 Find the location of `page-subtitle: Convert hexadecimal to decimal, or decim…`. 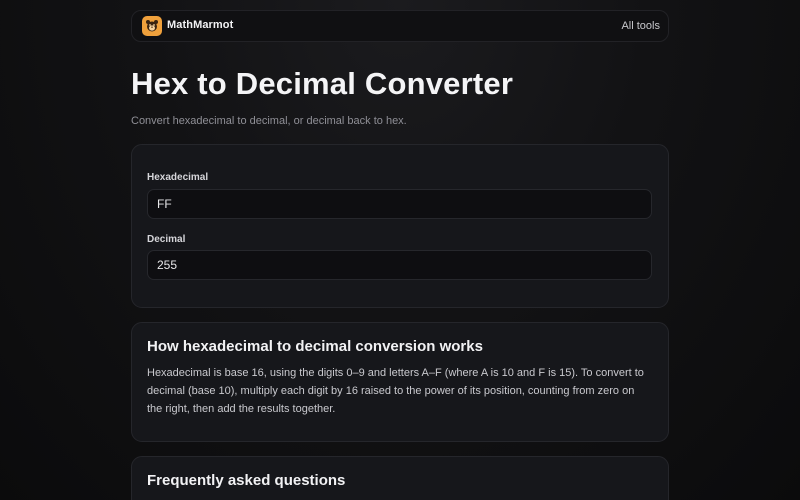

page-subtitle: Convert hexadecimal to decimal, or decim… is located at coordinates (269, 121).